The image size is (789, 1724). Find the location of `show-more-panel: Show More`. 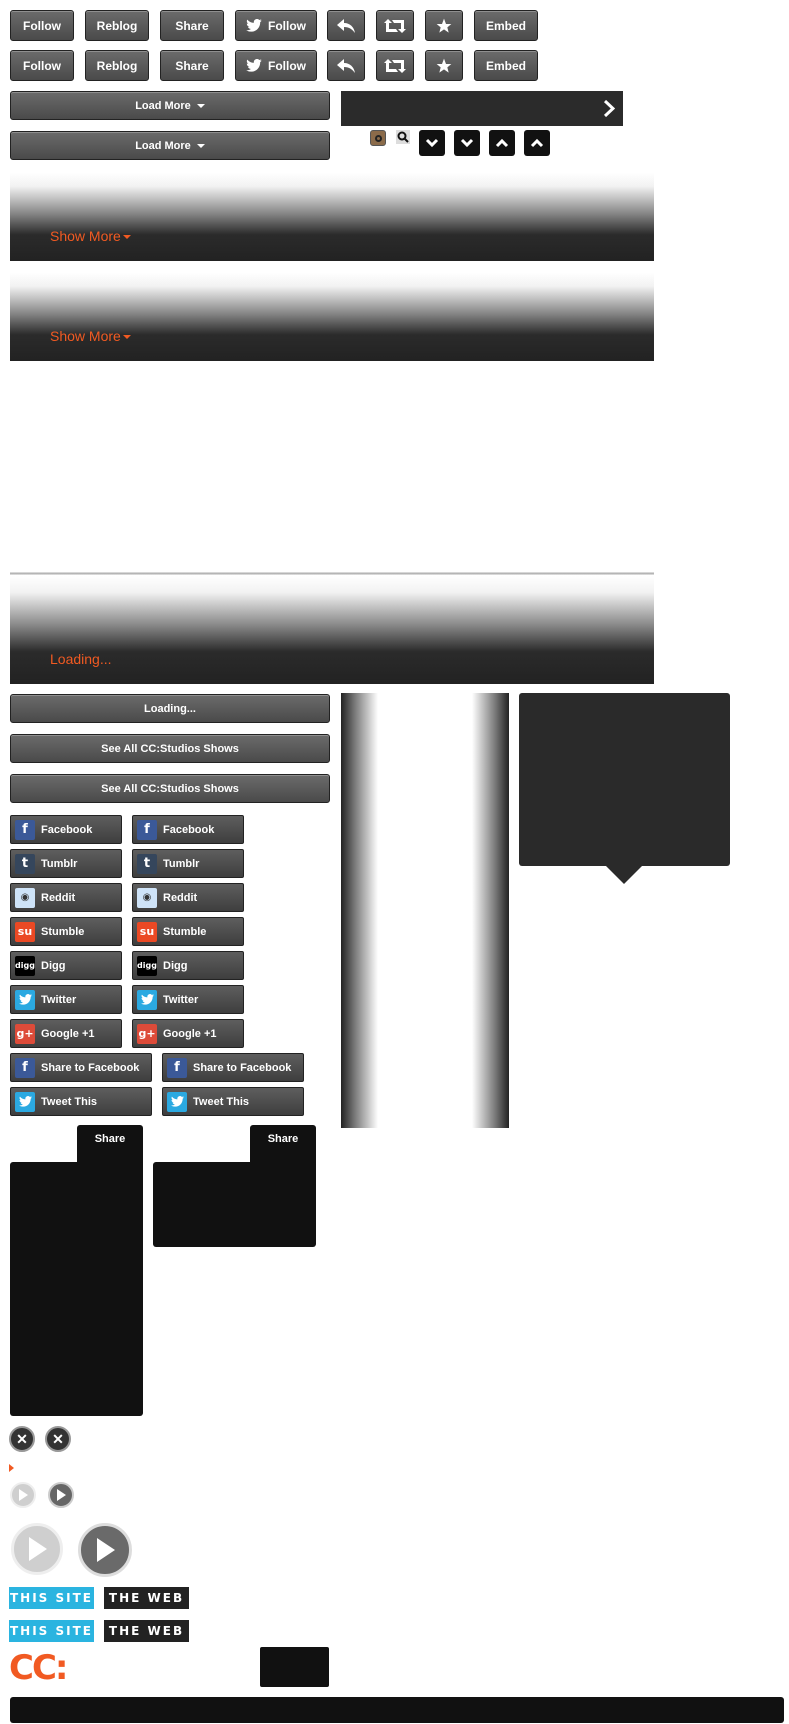

show-more-panel: Show More is located at coordinates (332, 217).